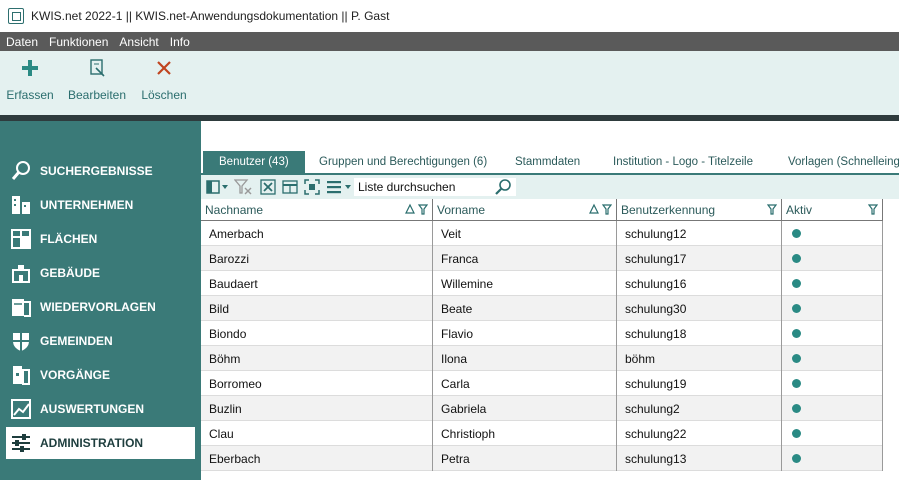 Image resolution: width=899 pixels, height=480 pixels. I want to click on sidebar-item-vorgaenge: VORGÄNGE, so click(100, 375).